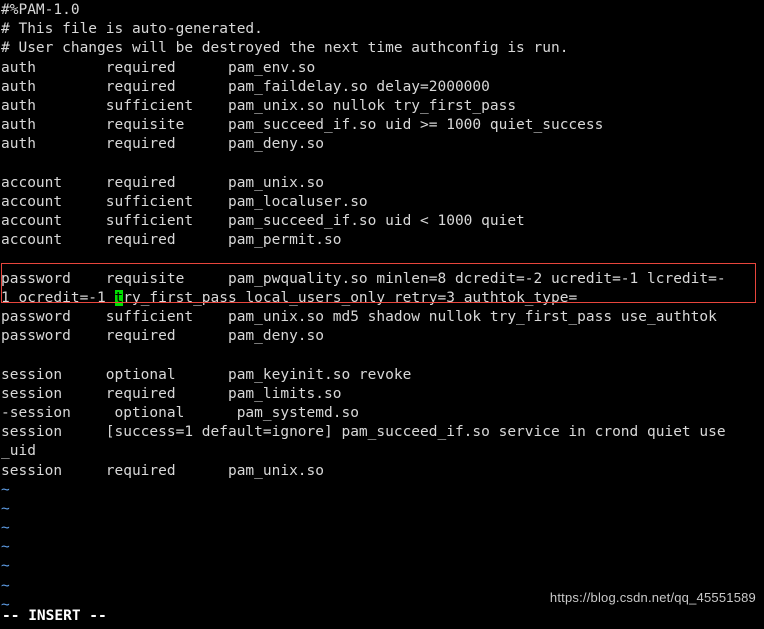 This screenshot has height=629, width=764. I want to click on text-line: session optional pam_keyinit.so revoke, so click(206, 374).